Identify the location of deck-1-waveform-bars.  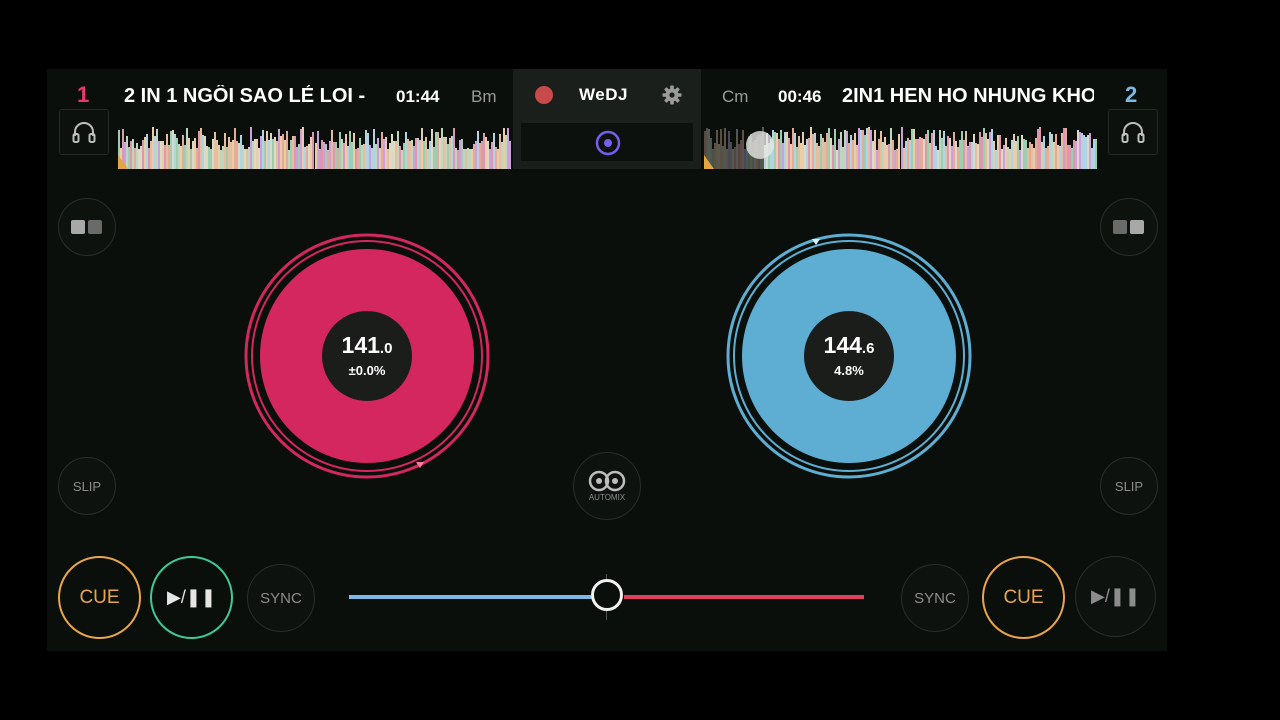
(314, 148).